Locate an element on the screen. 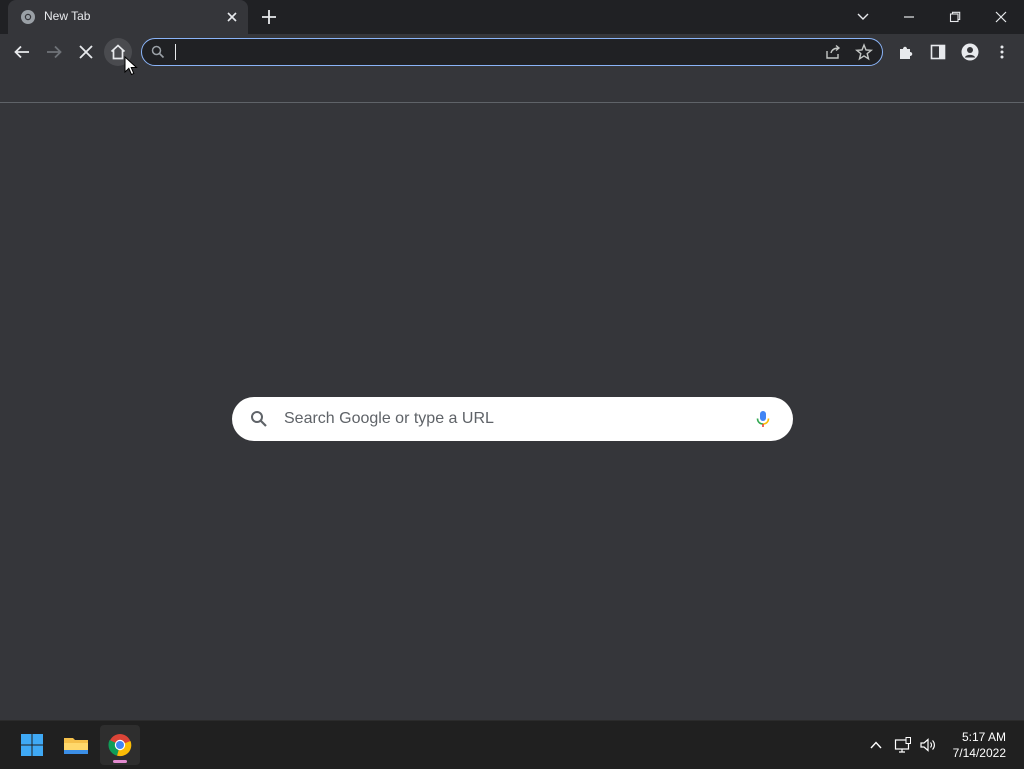  chevron-up-icon is located at coordinates (876, 745).